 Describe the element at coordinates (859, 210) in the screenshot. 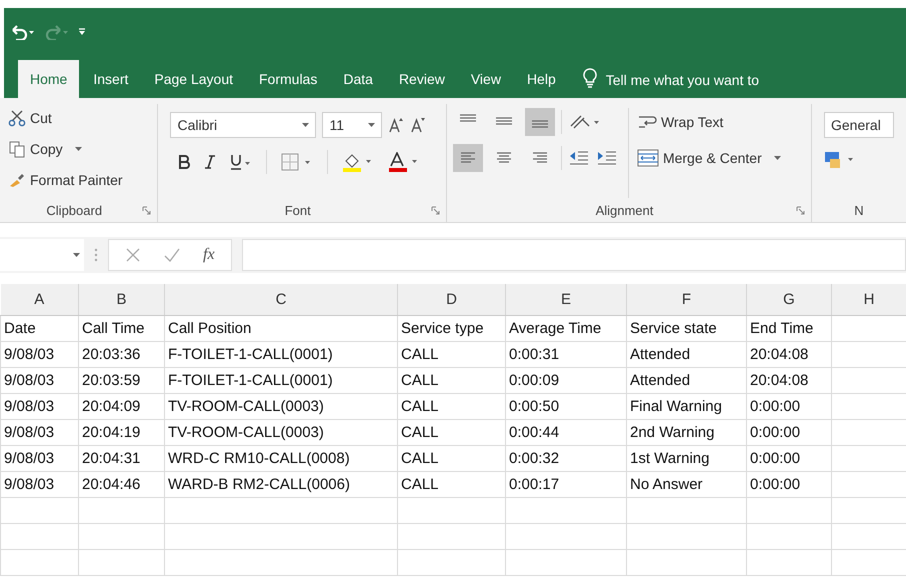

I see `group-label: N` at that location.